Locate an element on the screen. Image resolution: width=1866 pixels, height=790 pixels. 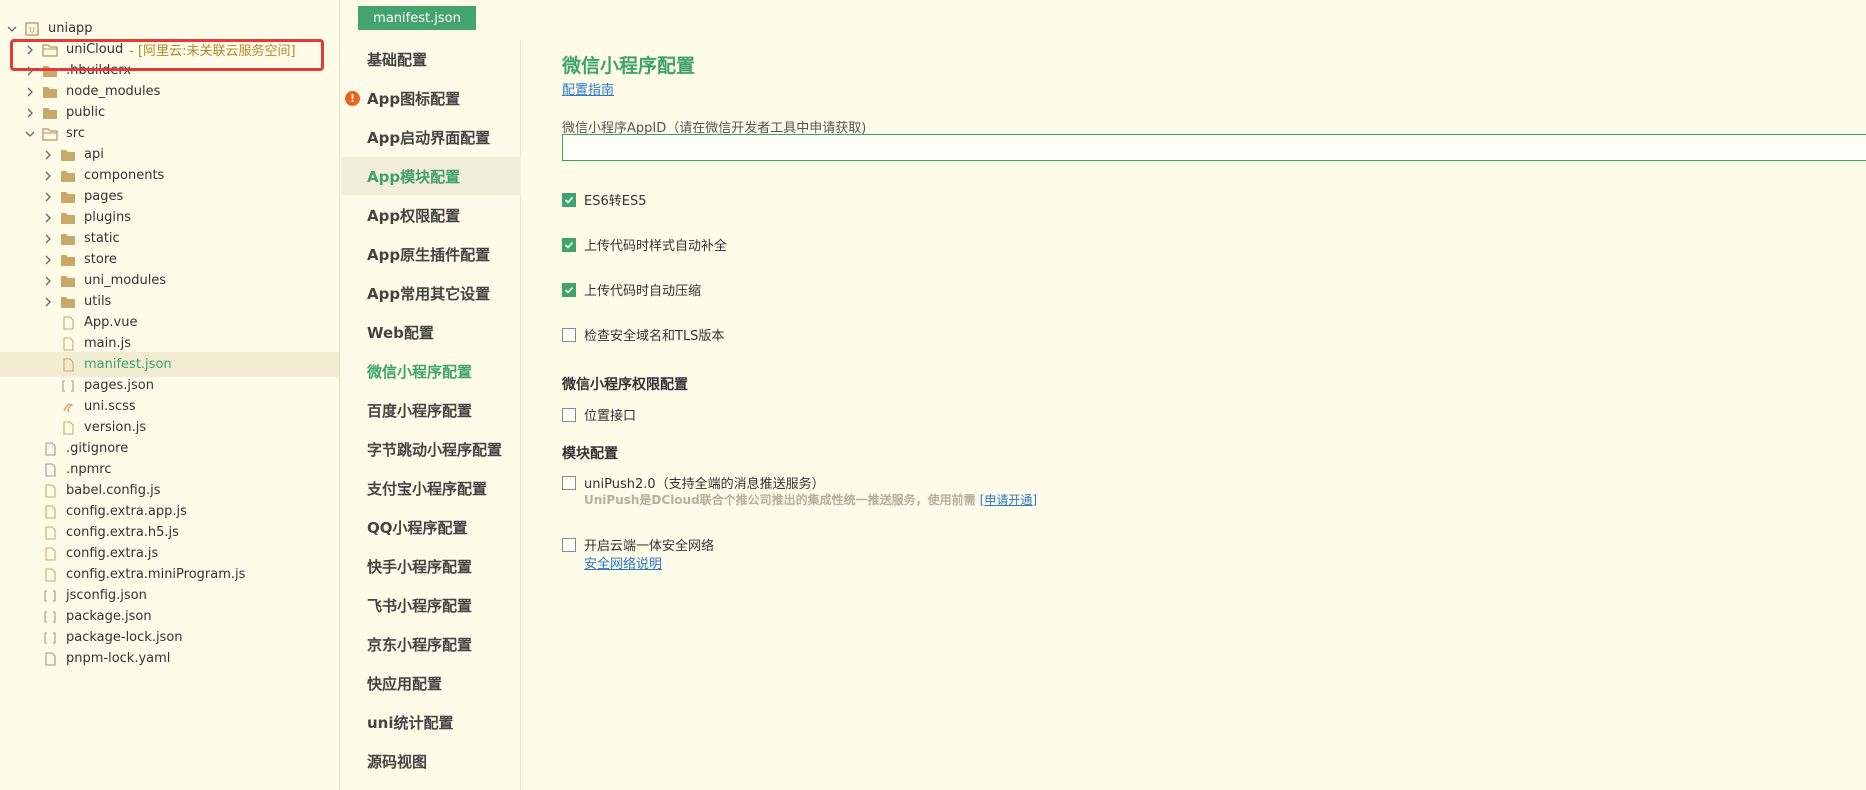
nav-item-label: 快应用配置 is located at coordinates (405, 683).